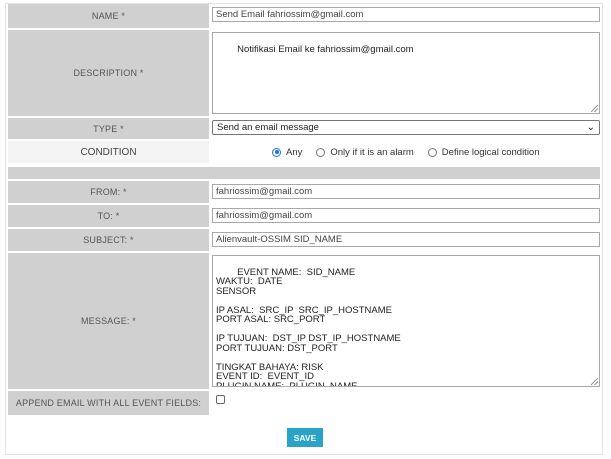  What do you see at coordinates (276, 152) in the screenshot?
I see `radio-checked-icon` at bounding box center [276, 152].